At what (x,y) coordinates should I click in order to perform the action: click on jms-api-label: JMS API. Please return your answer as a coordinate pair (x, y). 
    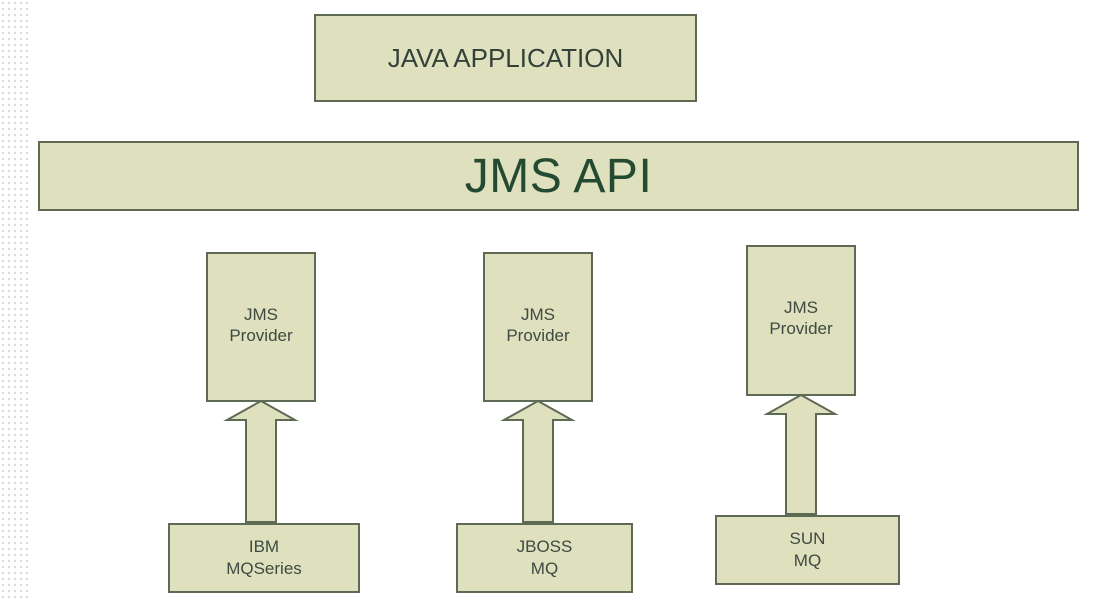
    Looking at the image, I should click on (558, 176).